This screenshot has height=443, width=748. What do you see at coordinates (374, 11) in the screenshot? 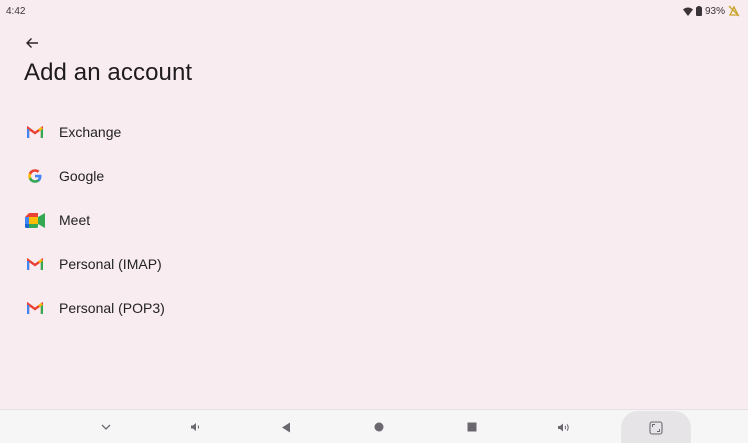
I see `status-bar: 4:42 93%` at bounding box center [374, 11].